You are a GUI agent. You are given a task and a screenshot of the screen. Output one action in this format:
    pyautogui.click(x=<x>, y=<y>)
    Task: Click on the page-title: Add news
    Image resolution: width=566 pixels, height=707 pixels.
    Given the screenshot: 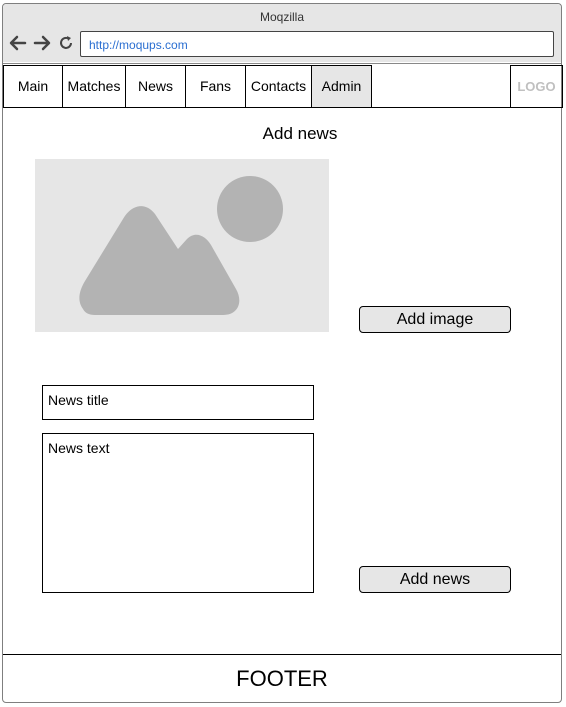 What is the action you would take?
    pyautogui.click(x=300, y=133)
    